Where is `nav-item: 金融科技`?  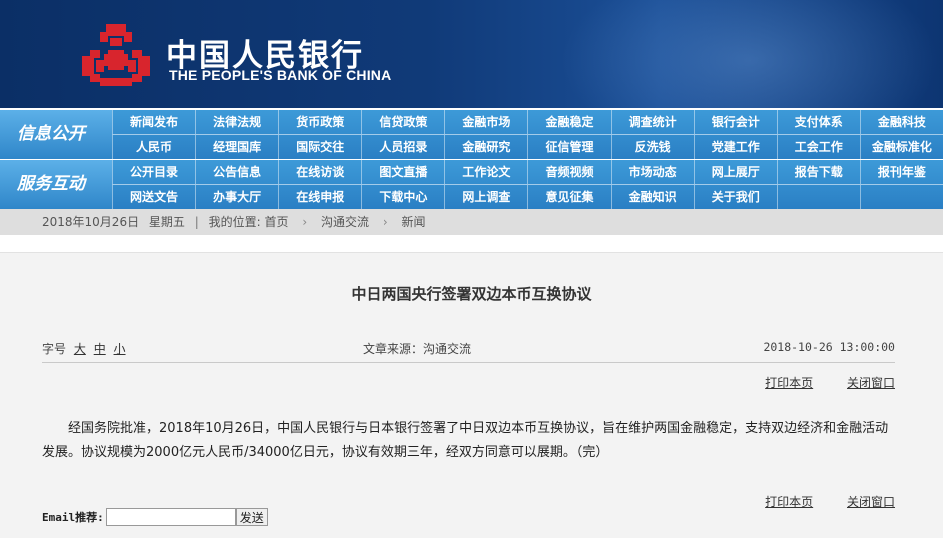 nav-item: 金融科技 is located at coordinates (901, 122).